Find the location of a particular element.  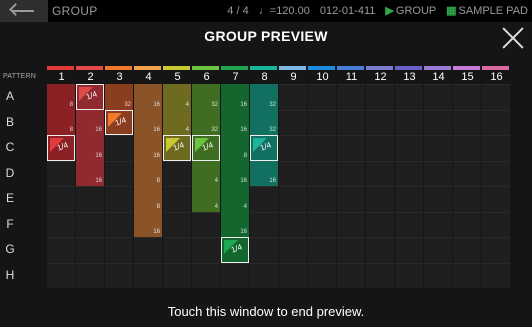

back-button is located at coordinates (24, 11).